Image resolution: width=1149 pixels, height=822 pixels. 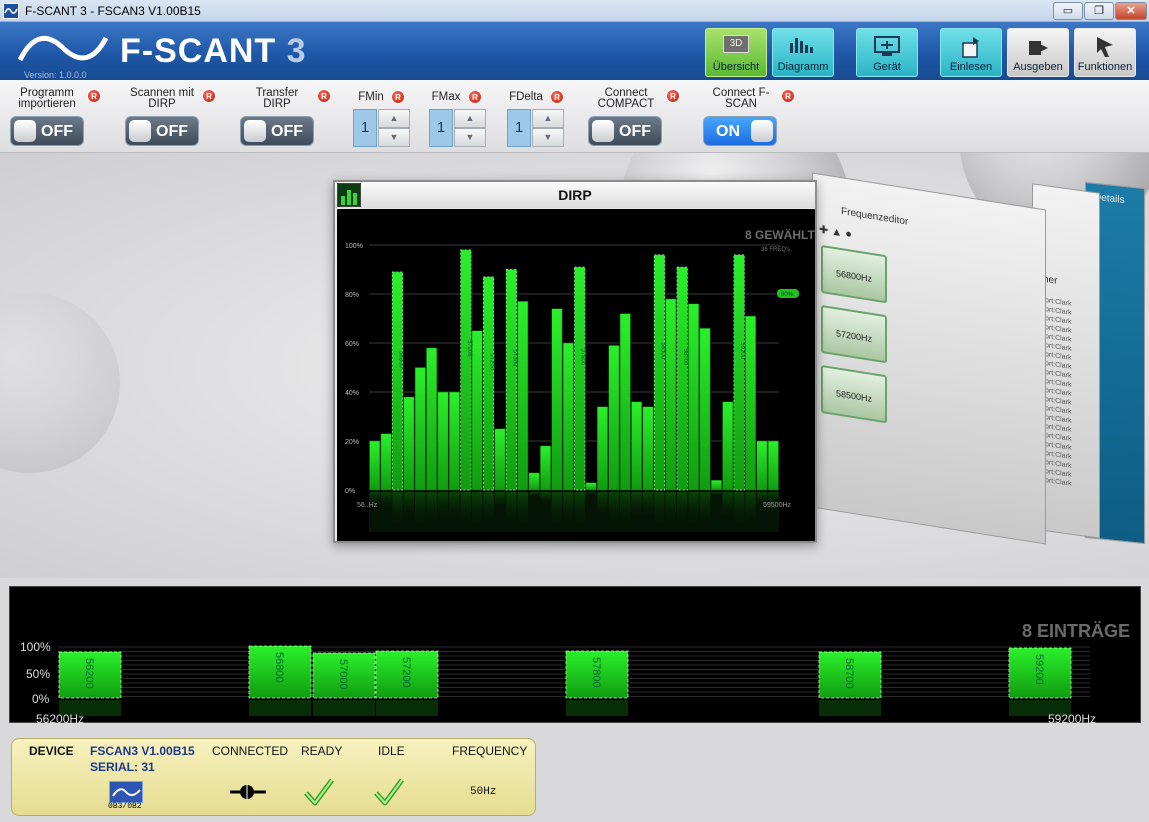 What do you see at coordinates (11, 11) in the screenshot?
I see `app-icon` at bounding box center [11, 11].